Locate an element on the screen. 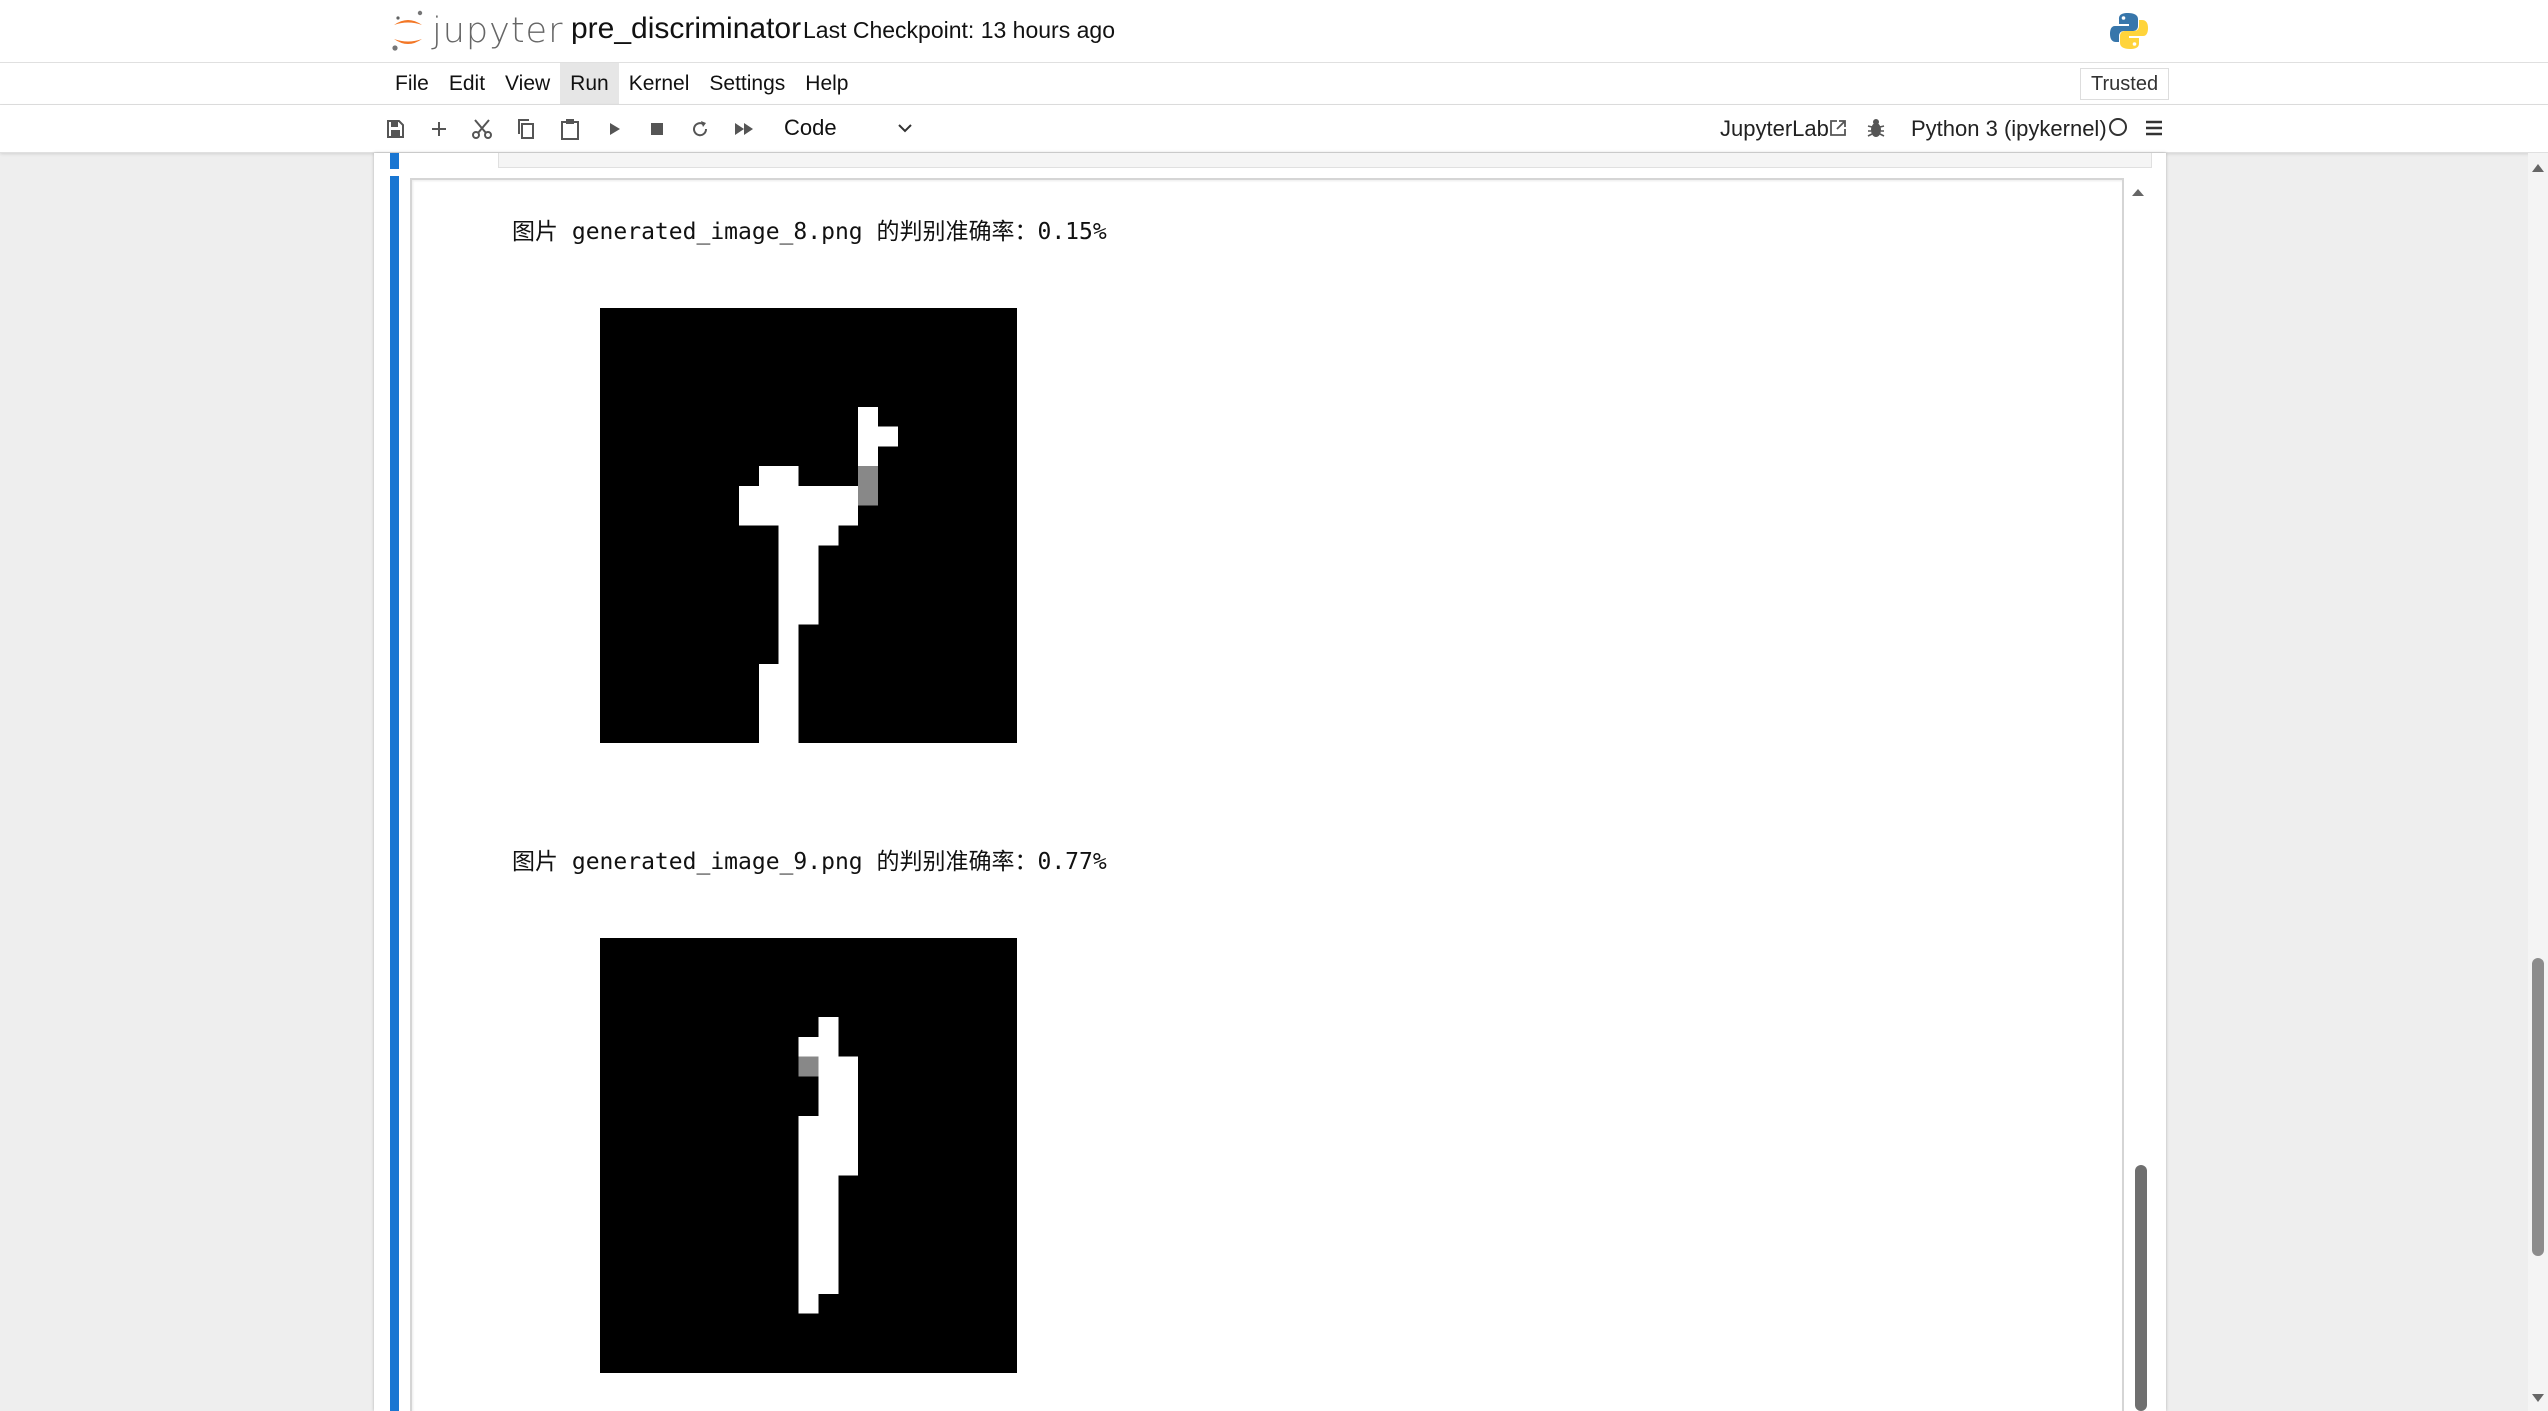  restart-run-all-button is located at coordinates (744, 129).